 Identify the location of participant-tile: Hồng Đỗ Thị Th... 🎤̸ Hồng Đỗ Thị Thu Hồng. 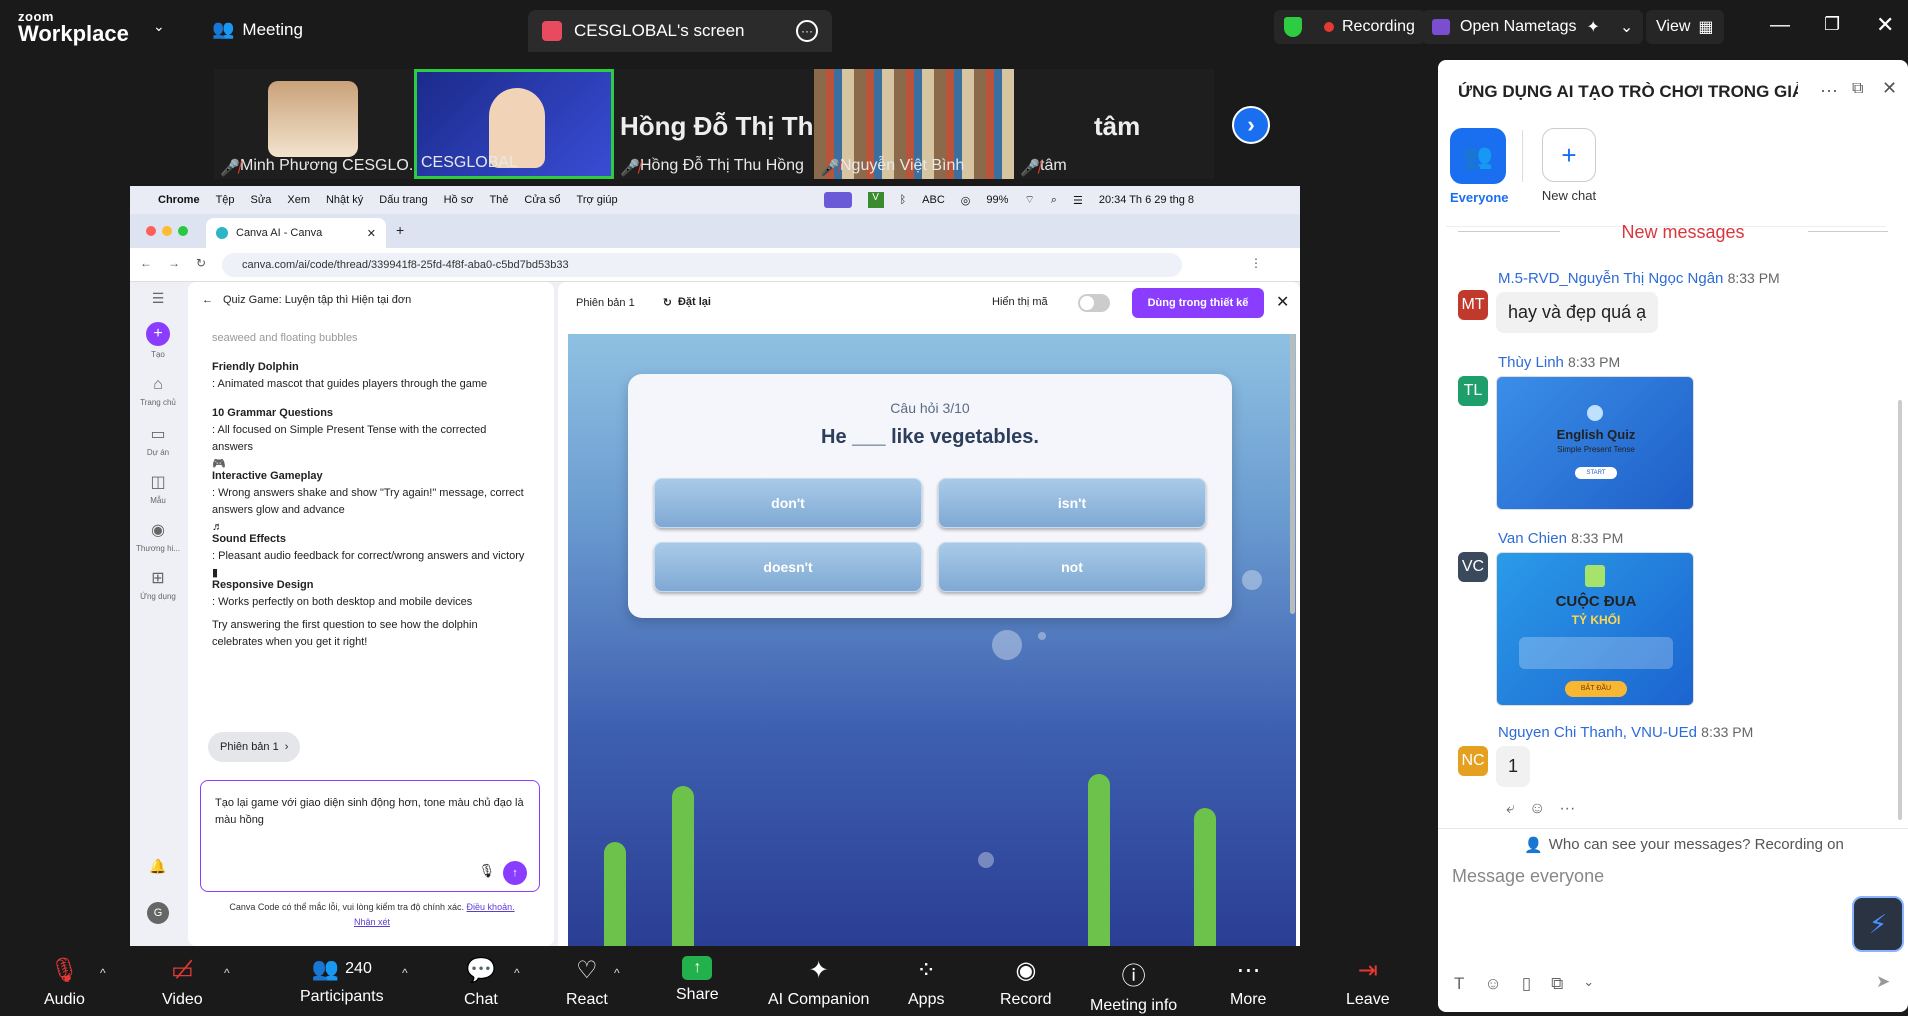
(714, 124).